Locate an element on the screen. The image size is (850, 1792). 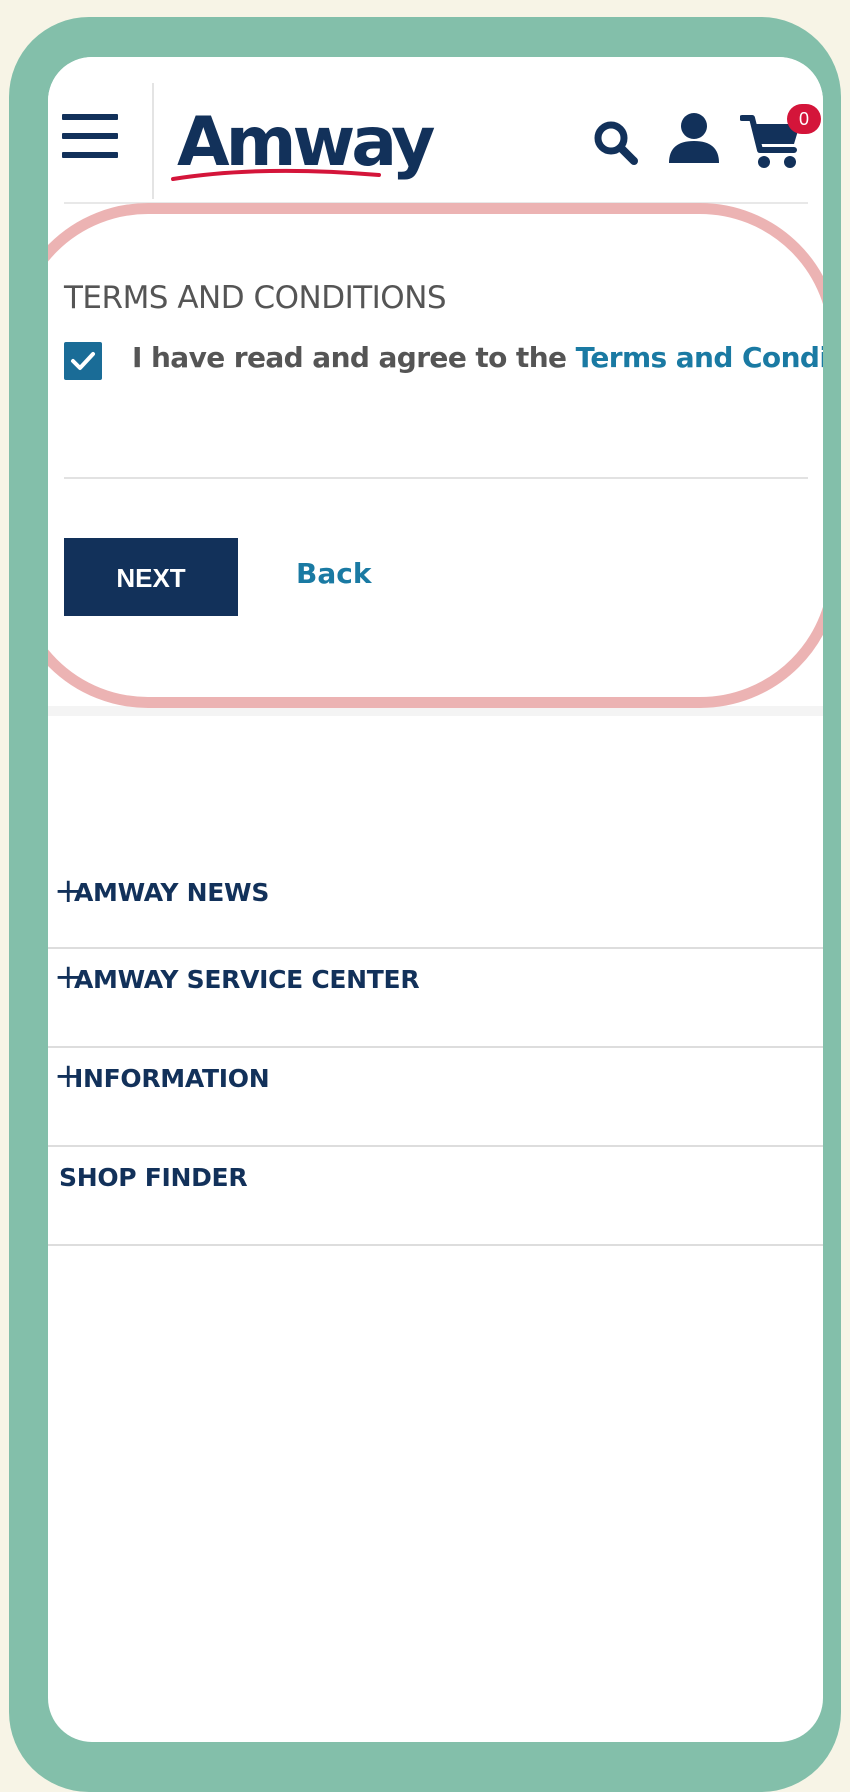
agree-checkbox is located at coordinates (83, 361).